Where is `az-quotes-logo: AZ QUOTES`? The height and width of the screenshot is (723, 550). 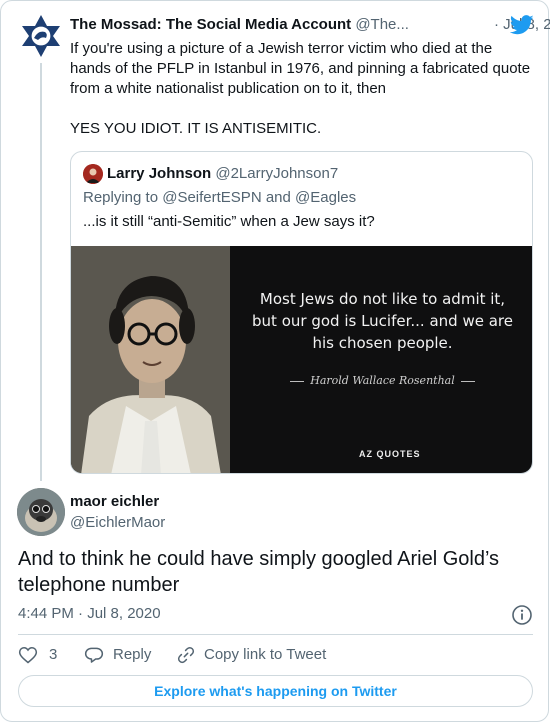 az-quotes-logo: AZ QUOTES is located at coordinates (390, 454).